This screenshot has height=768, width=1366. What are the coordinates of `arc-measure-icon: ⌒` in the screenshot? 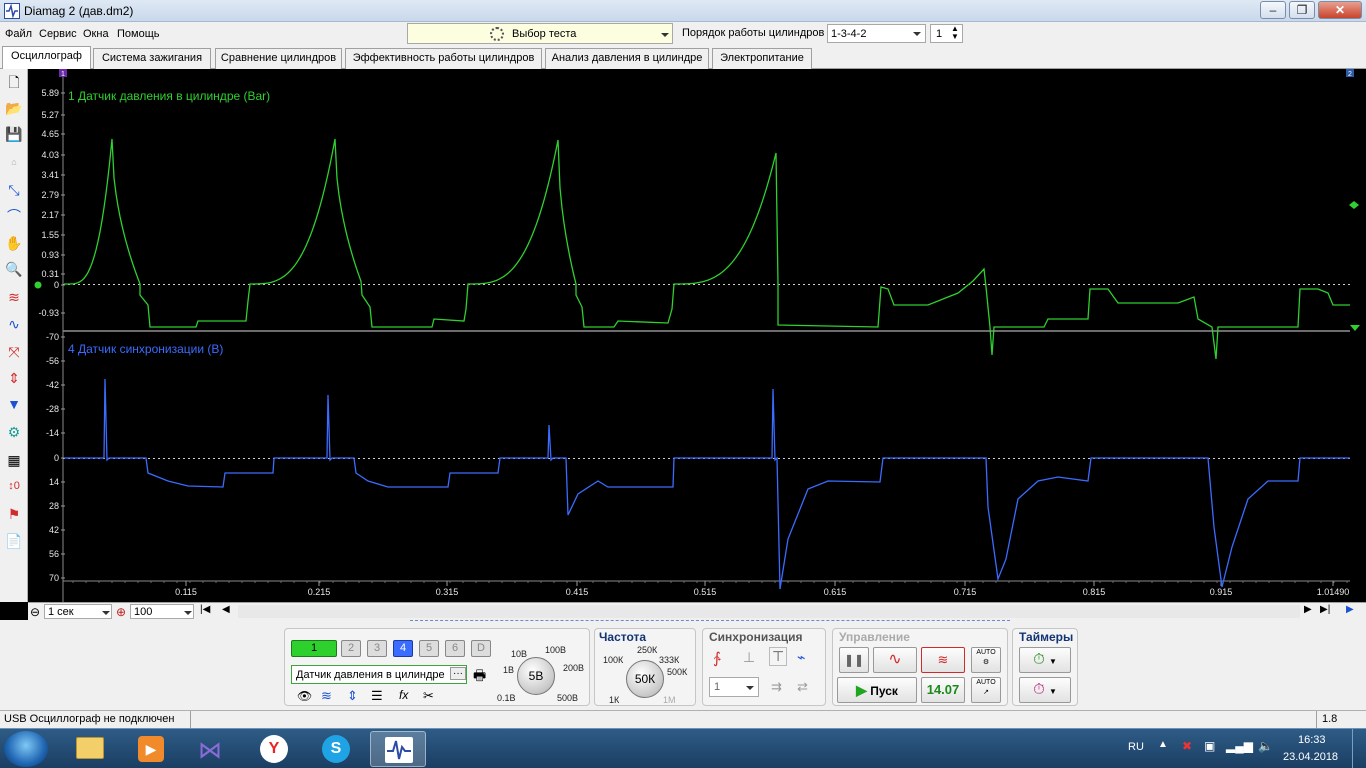 It's located at (14, 216).